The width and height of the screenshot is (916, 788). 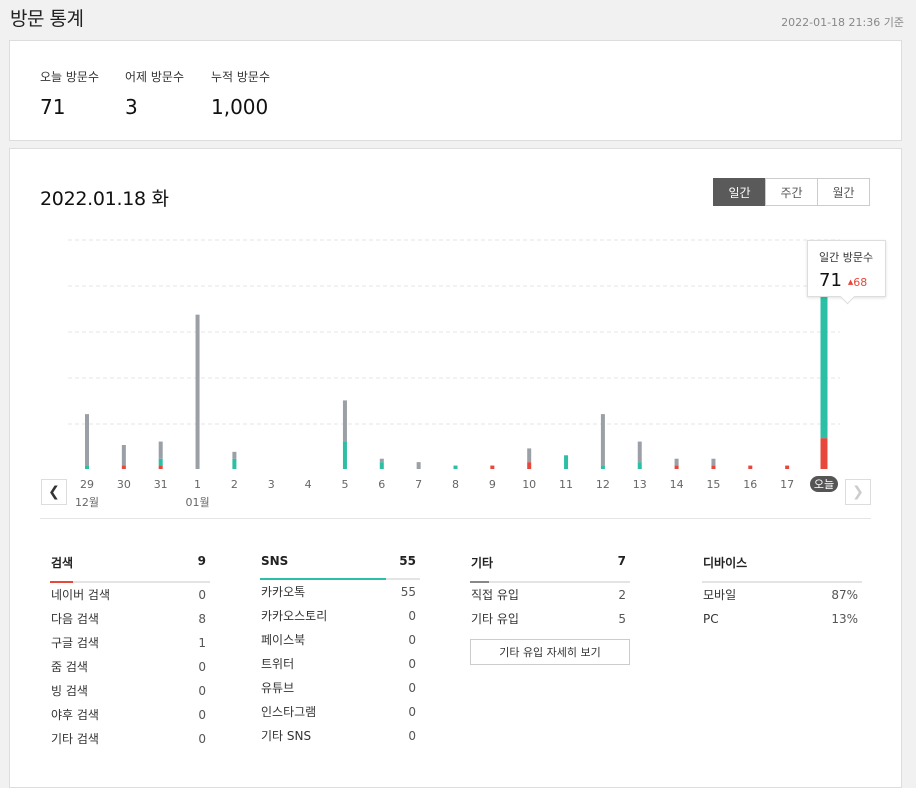 I want to click on stat-value: 71, so click(x=53, y=107).